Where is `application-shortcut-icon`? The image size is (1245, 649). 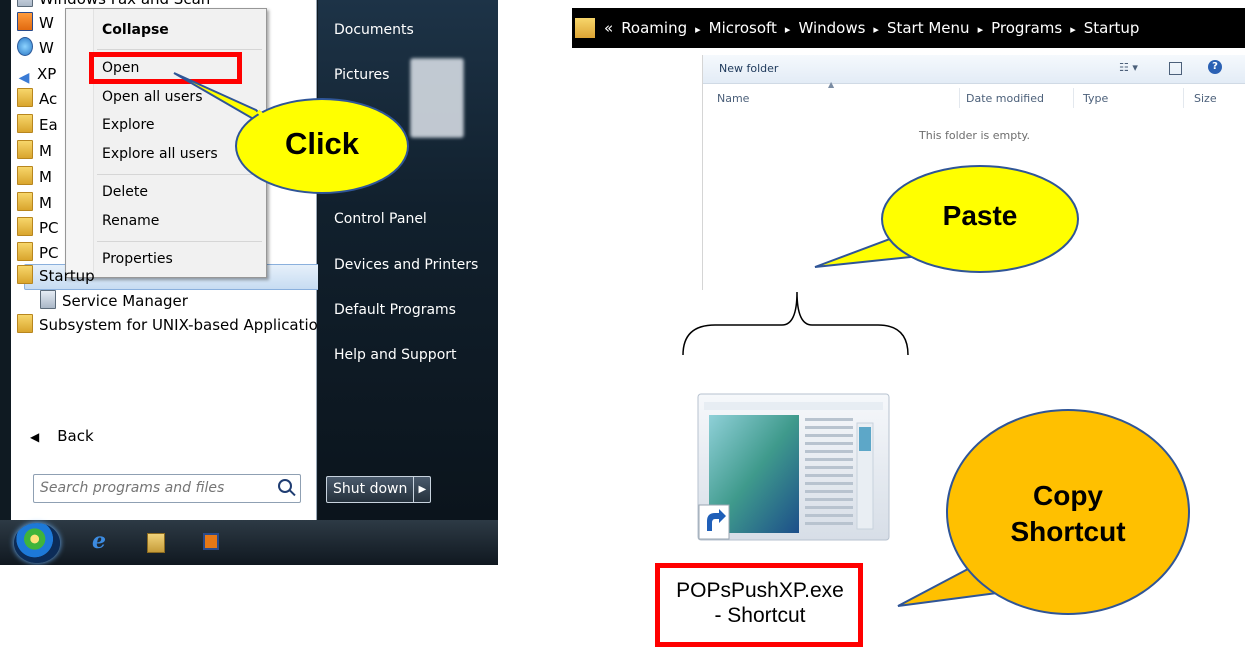 application-shortcut-icon is located at coordinates (793, 467).